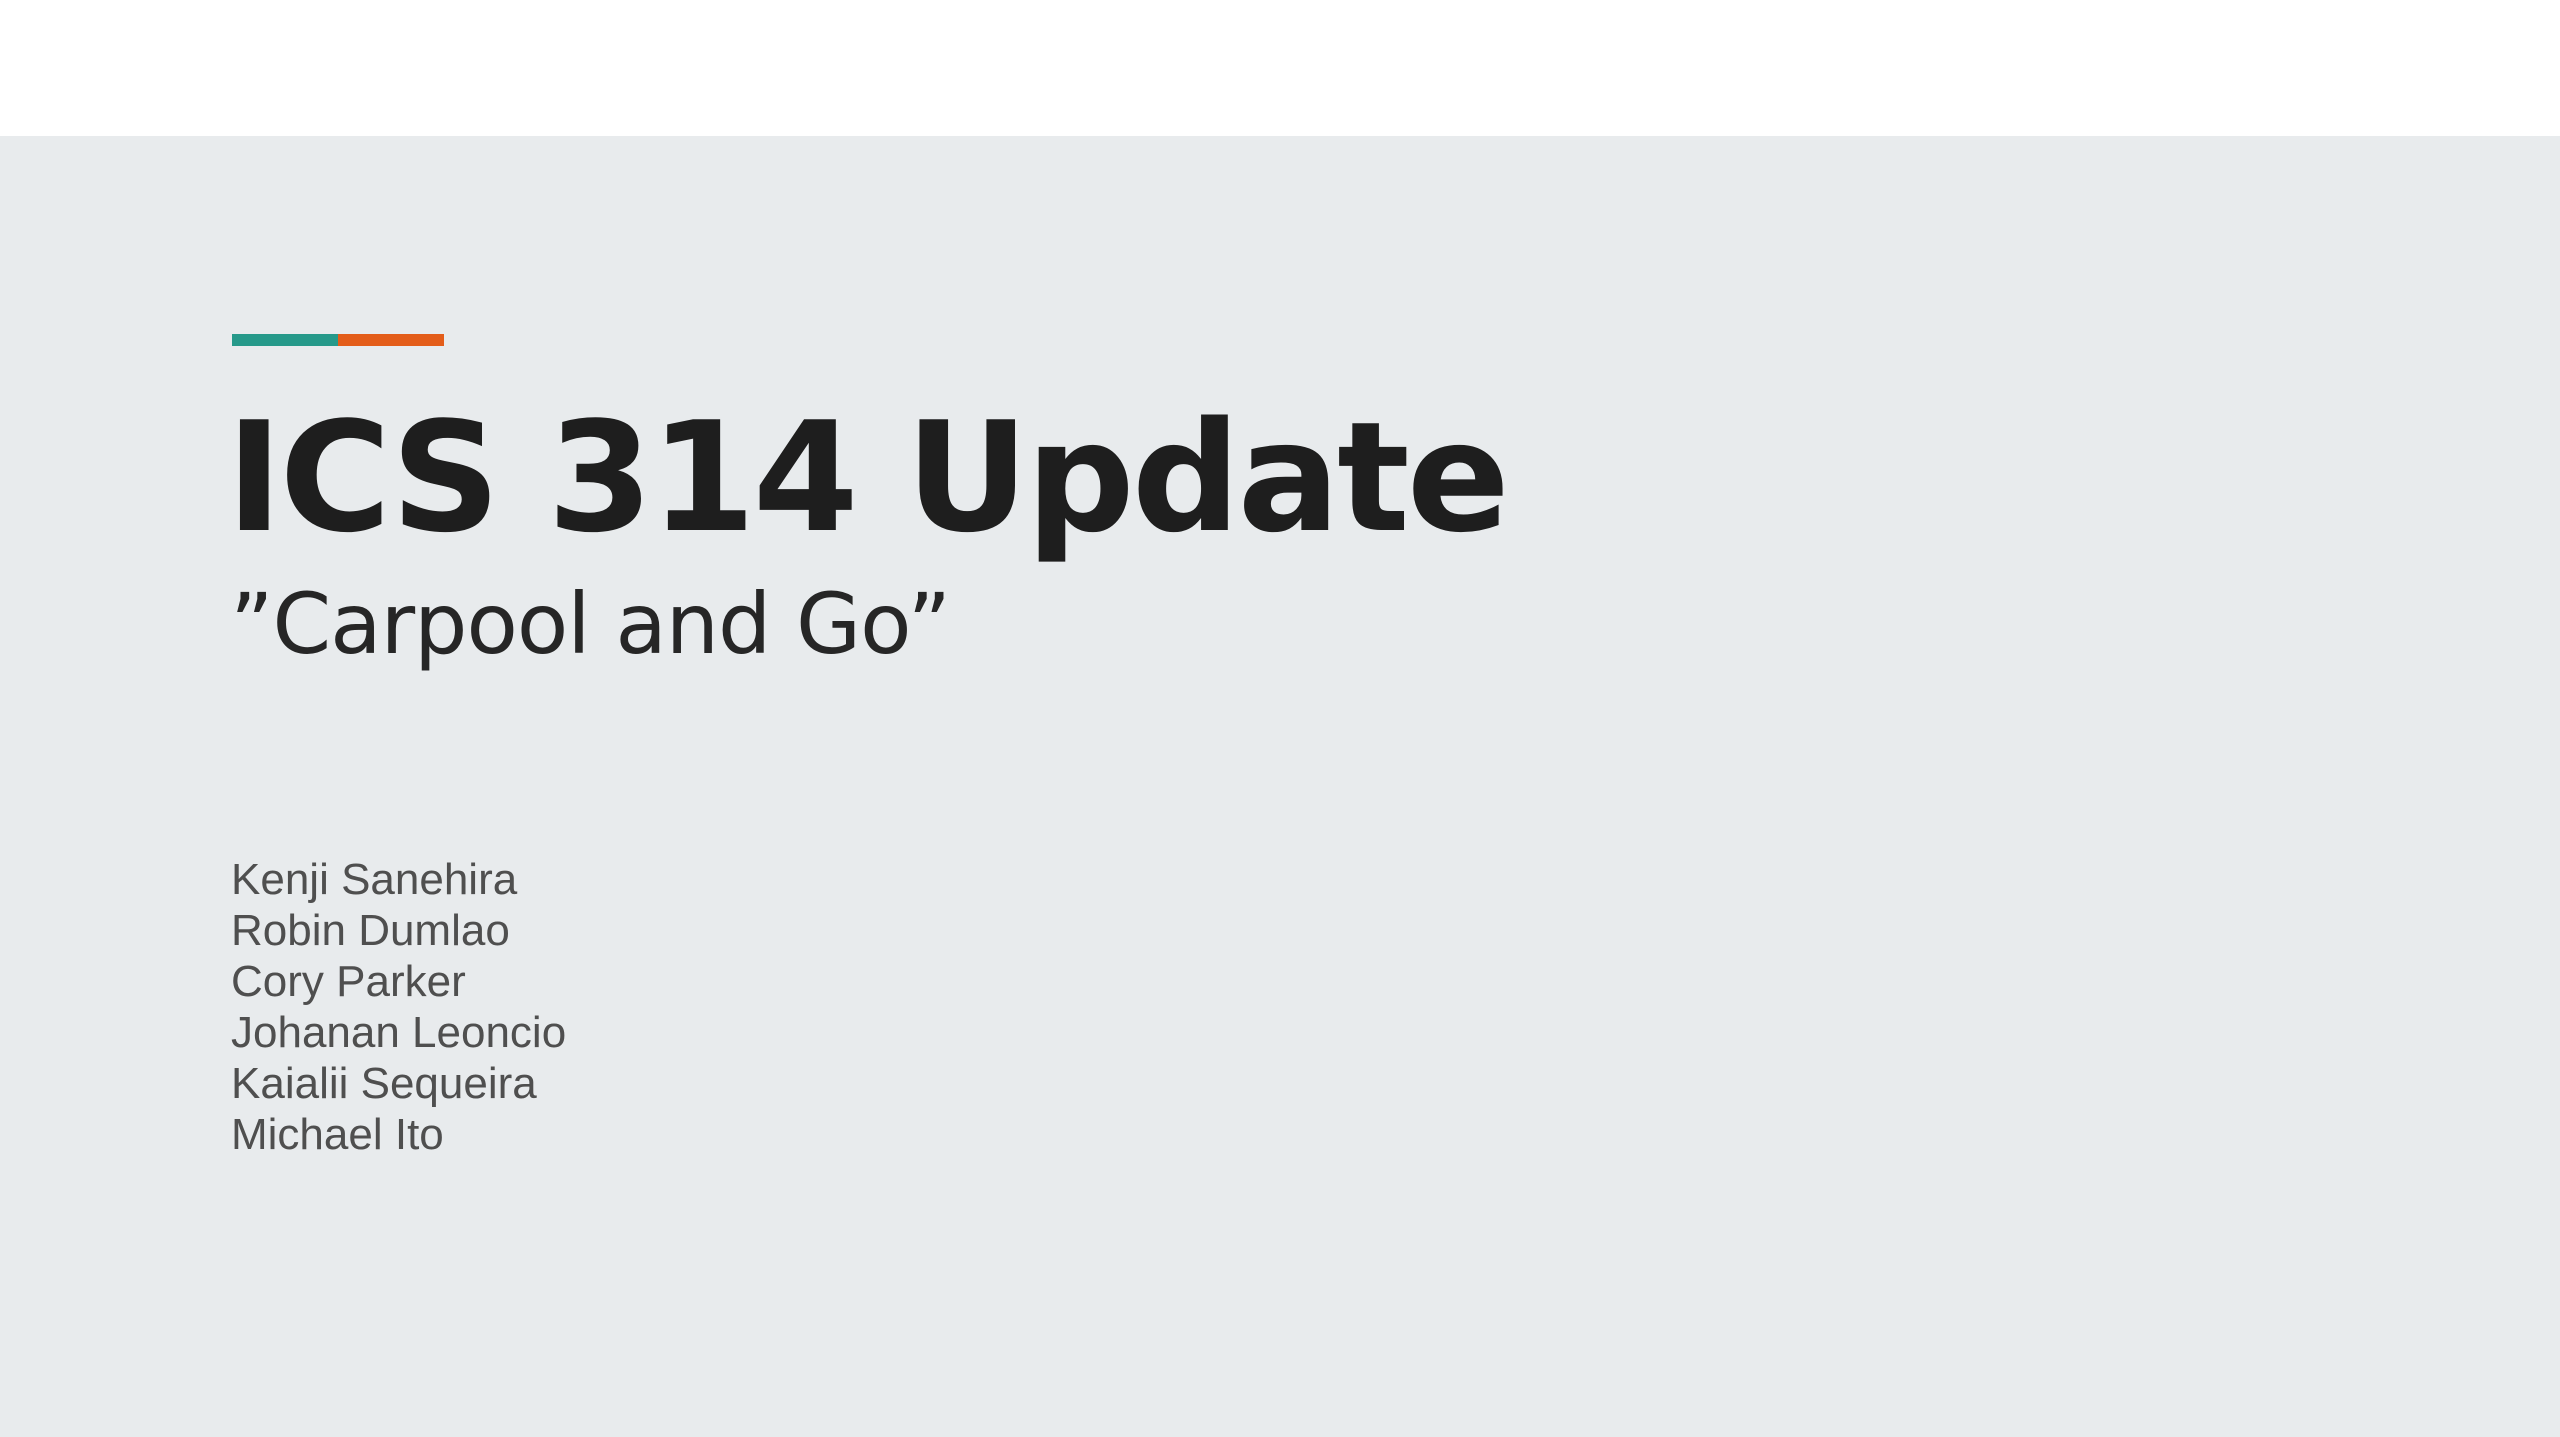 The image size is (2560, 1437). Describe the element at coordinates (590, 624) in the screenshot. I see `slide-subtitle: ”Carpool and Go”` at that location.